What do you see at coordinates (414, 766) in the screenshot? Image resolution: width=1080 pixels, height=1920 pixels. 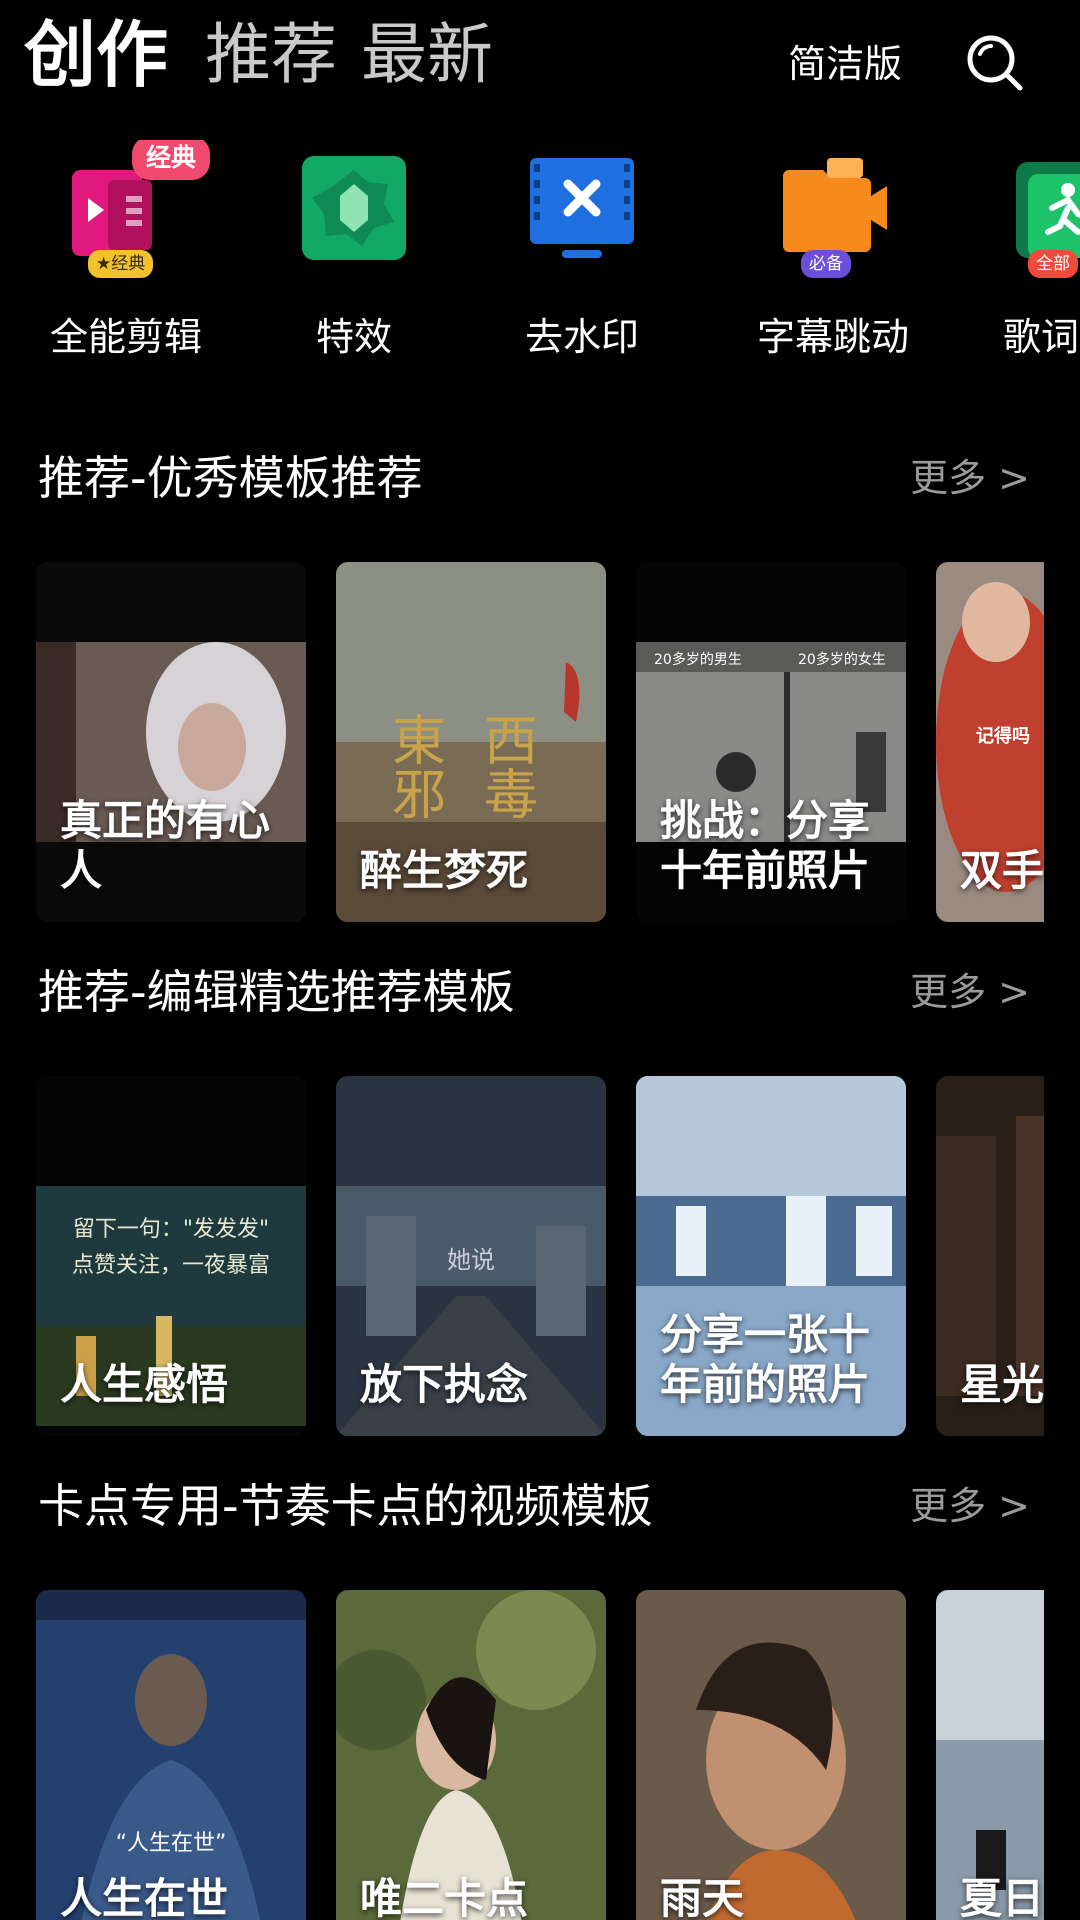 I see `card-overlay-text: 東邪` at bounding box center [414, 766].